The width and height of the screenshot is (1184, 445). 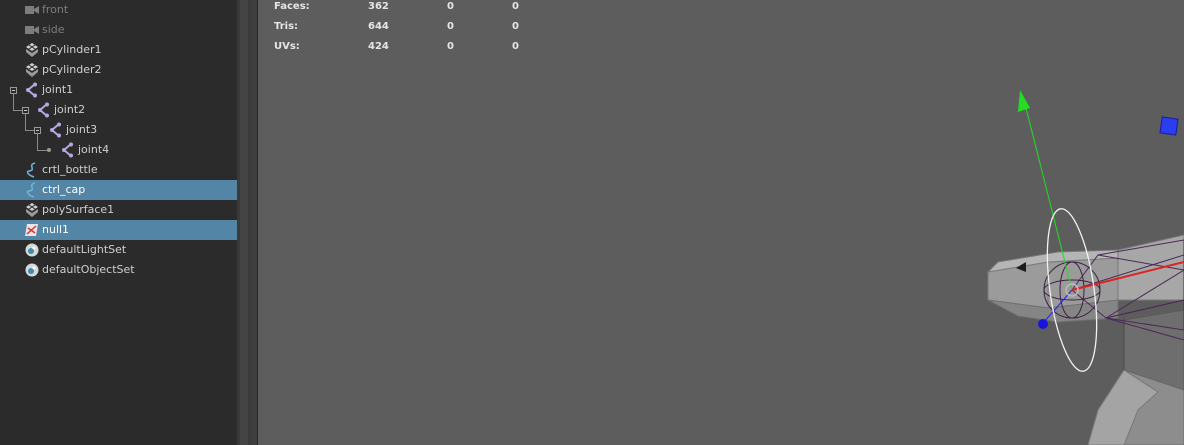 What do you see at coordinates (78, 209) in the screenshot?
I see `outliner-item-label: polySurface1` at bounding box center [78, 209].